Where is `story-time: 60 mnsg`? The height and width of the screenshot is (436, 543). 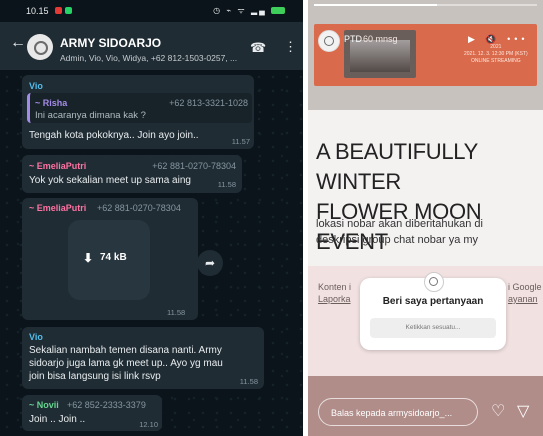
story-time: 60 mnsg is located at coordinates (380, 39).